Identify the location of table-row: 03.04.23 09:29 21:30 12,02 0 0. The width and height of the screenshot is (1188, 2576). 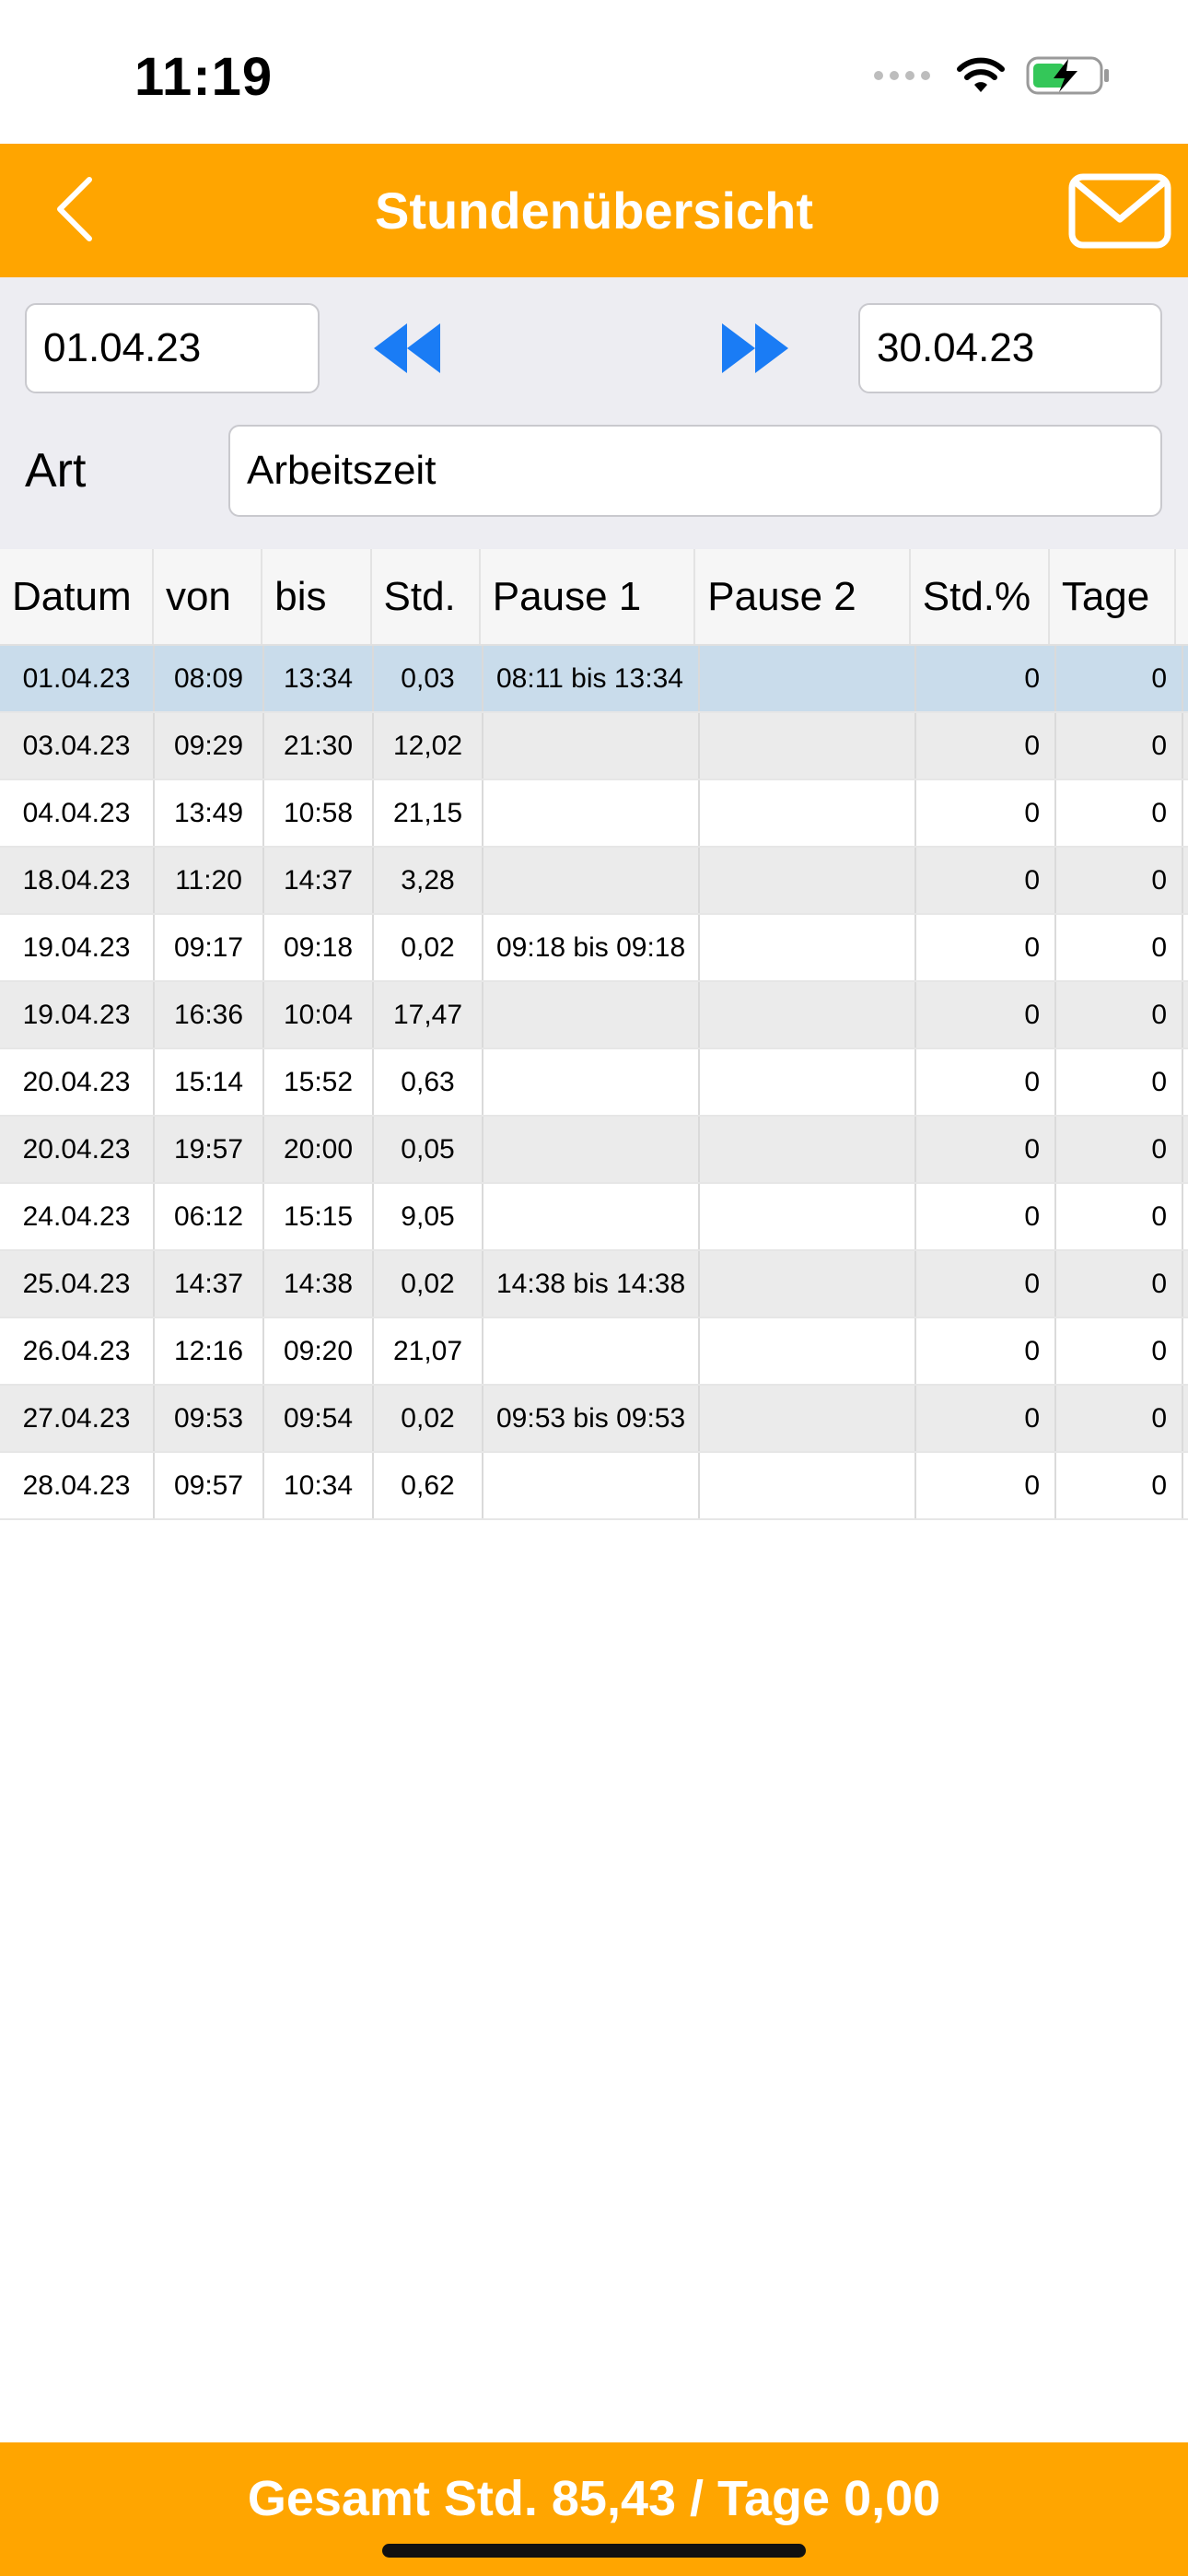
(594, 746).